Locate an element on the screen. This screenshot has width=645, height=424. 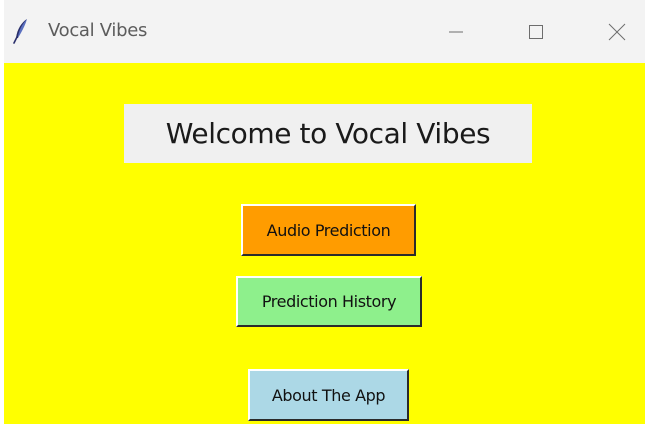
maximize-button is located at coordinates (536, 32).